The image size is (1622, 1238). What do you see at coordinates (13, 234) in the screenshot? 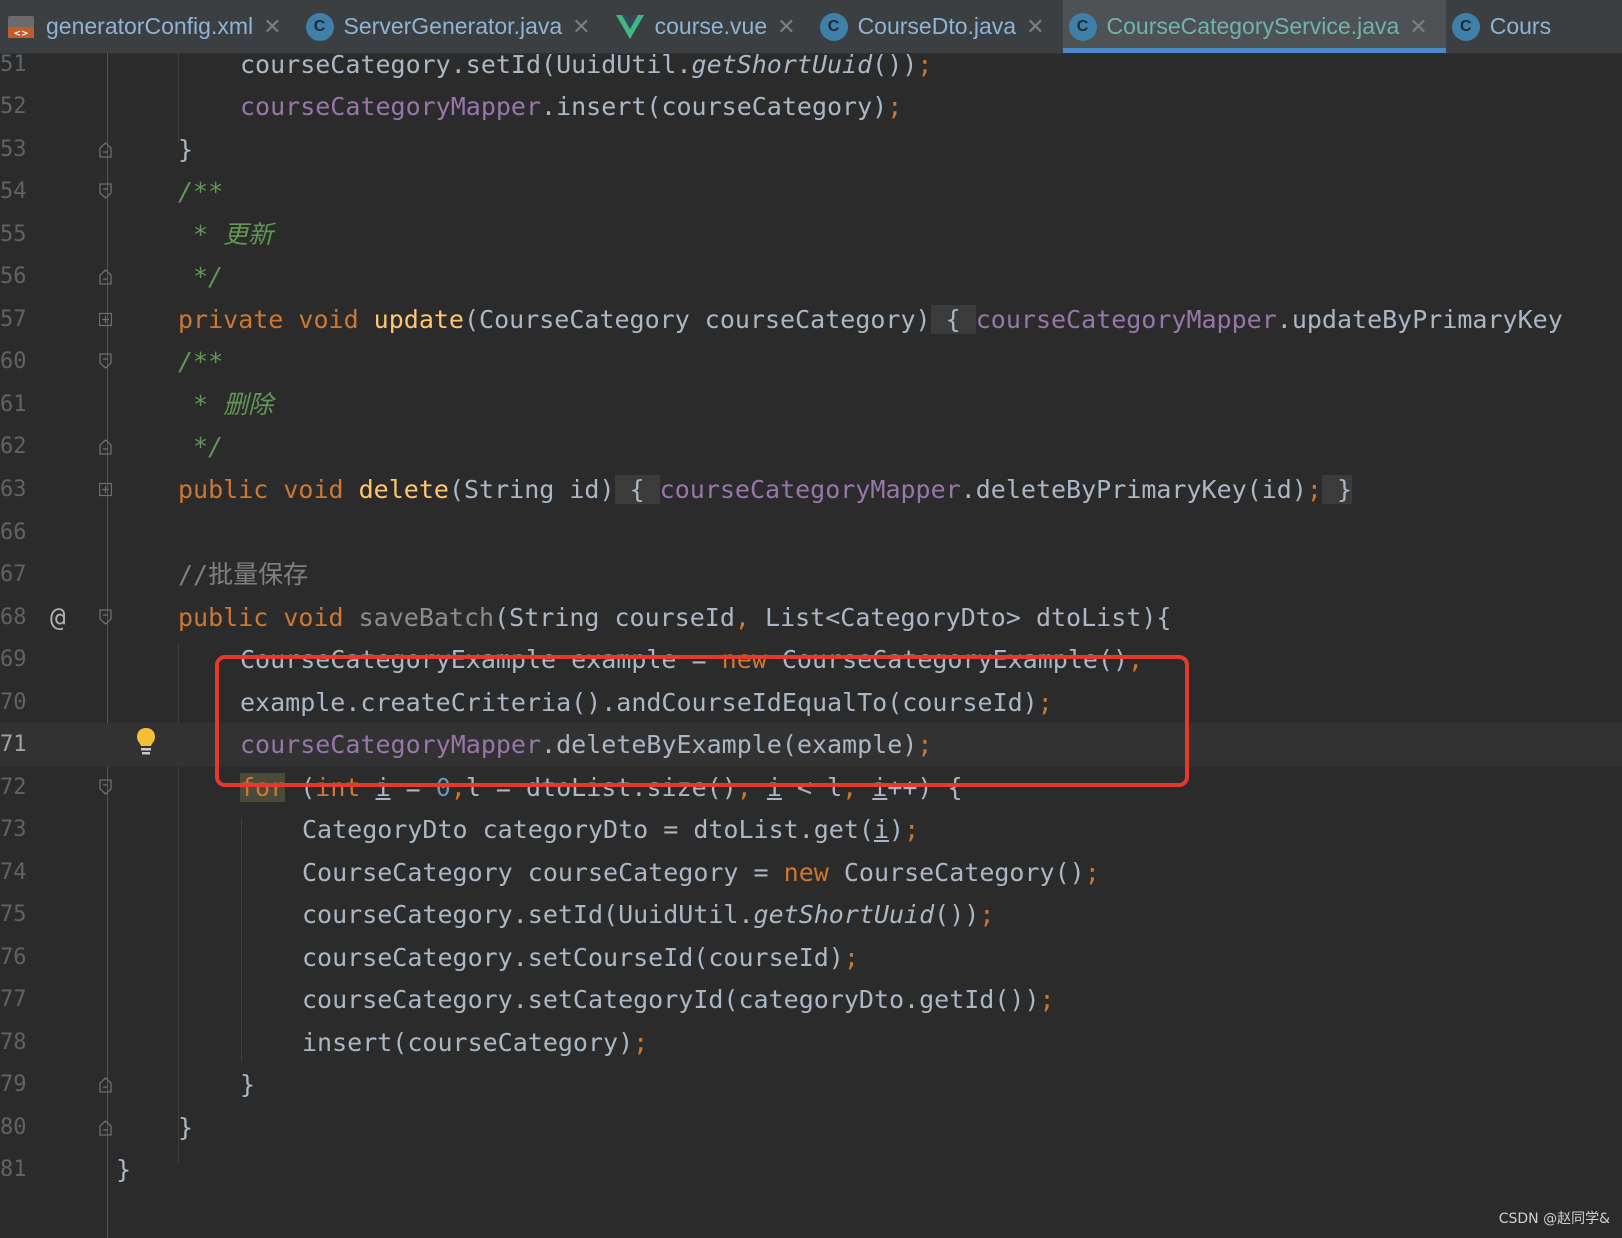
I see `line-number: 55` at bounding box center [13, 234].